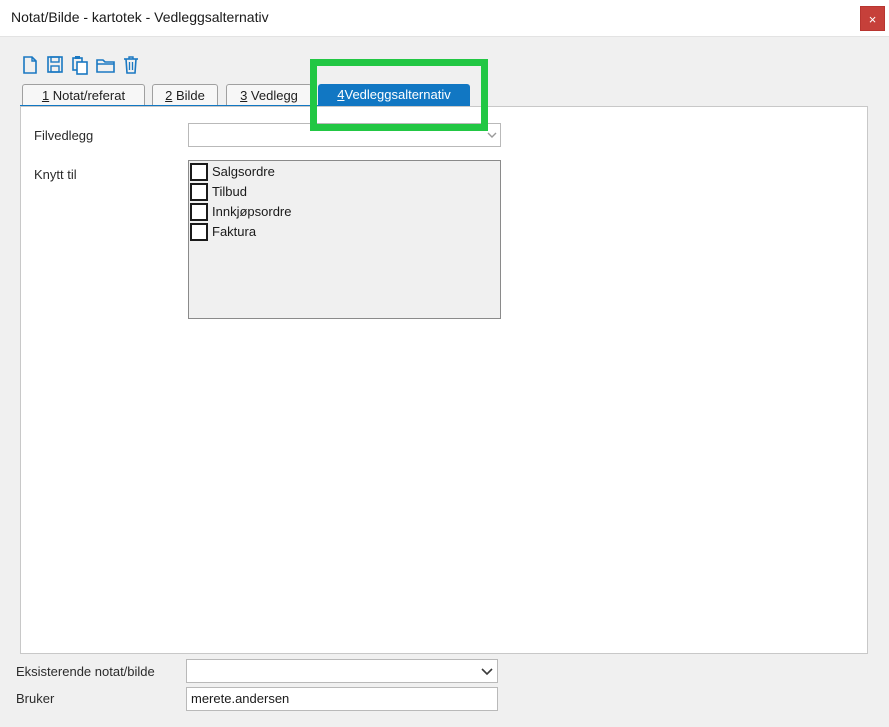 Image resolution: width=889 pixels, height=727 pixels. I want to click on open-folder-icon, so click(105, 66).